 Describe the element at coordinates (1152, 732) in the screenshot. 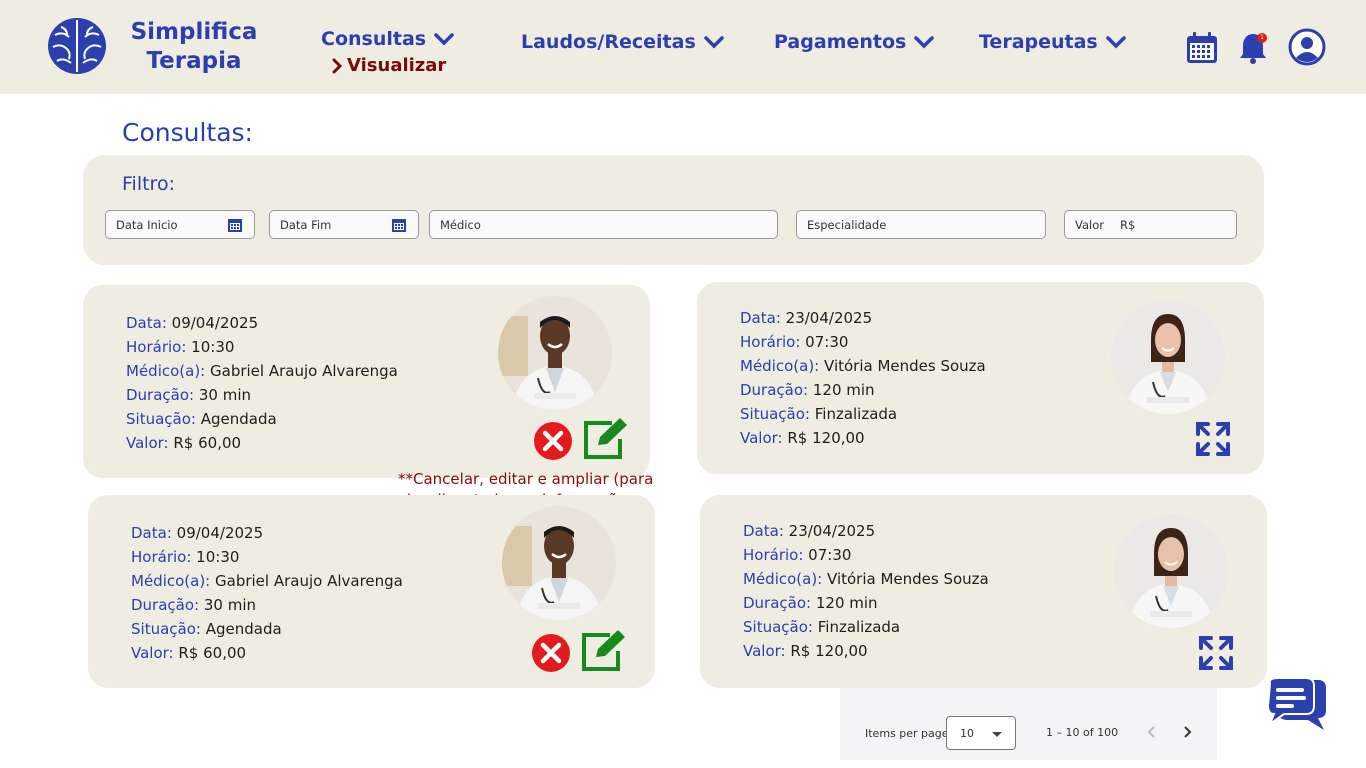

I see `chevron-left-icon` at that location.